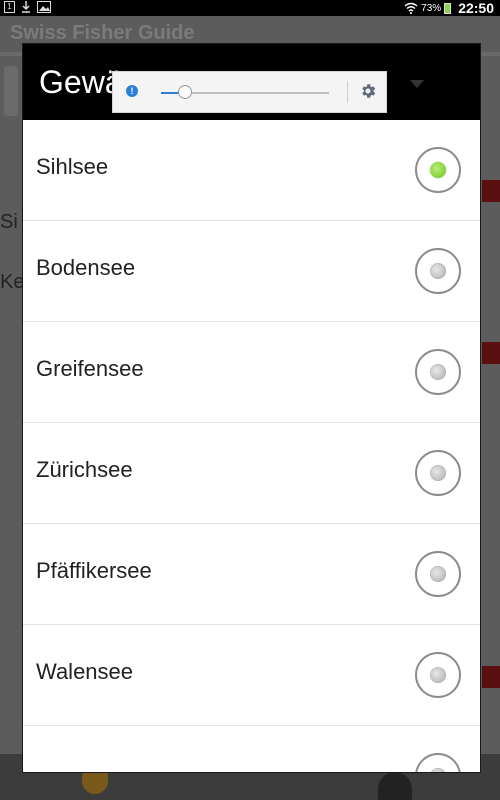  I want to click on list-item: Greifensee, so click(251, 372).